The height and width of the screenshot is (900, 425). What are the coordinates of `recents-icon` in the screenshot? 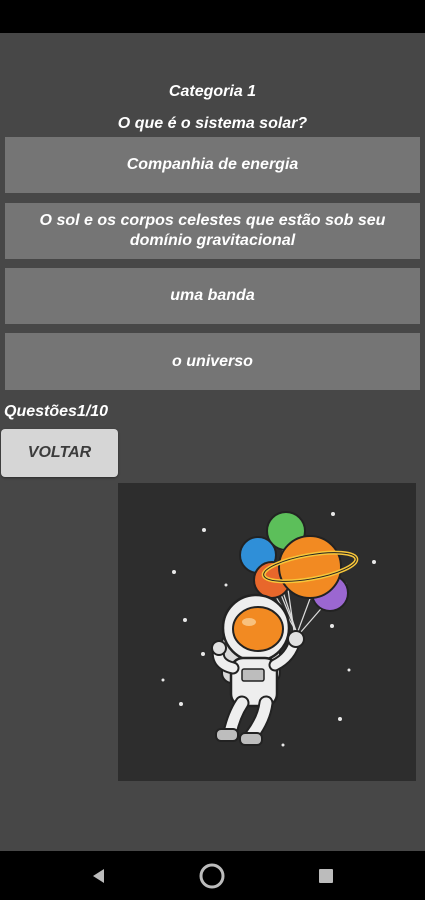 It's located at (326, 875).